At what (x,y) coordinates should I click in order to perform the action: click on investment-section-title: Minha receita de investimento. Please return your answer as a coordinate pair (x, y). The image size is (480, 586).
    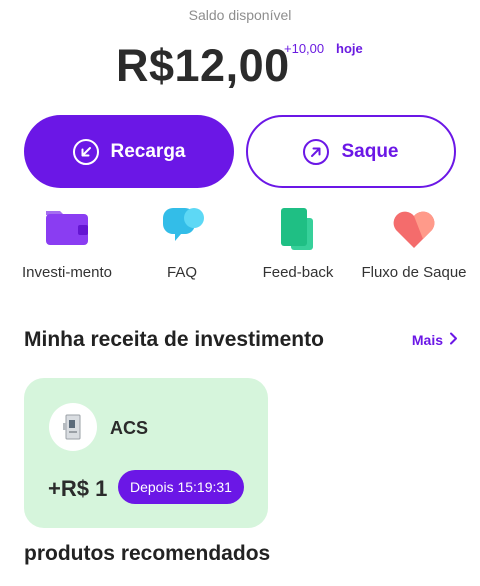
    Looking at the image, I should click on (174, 339).